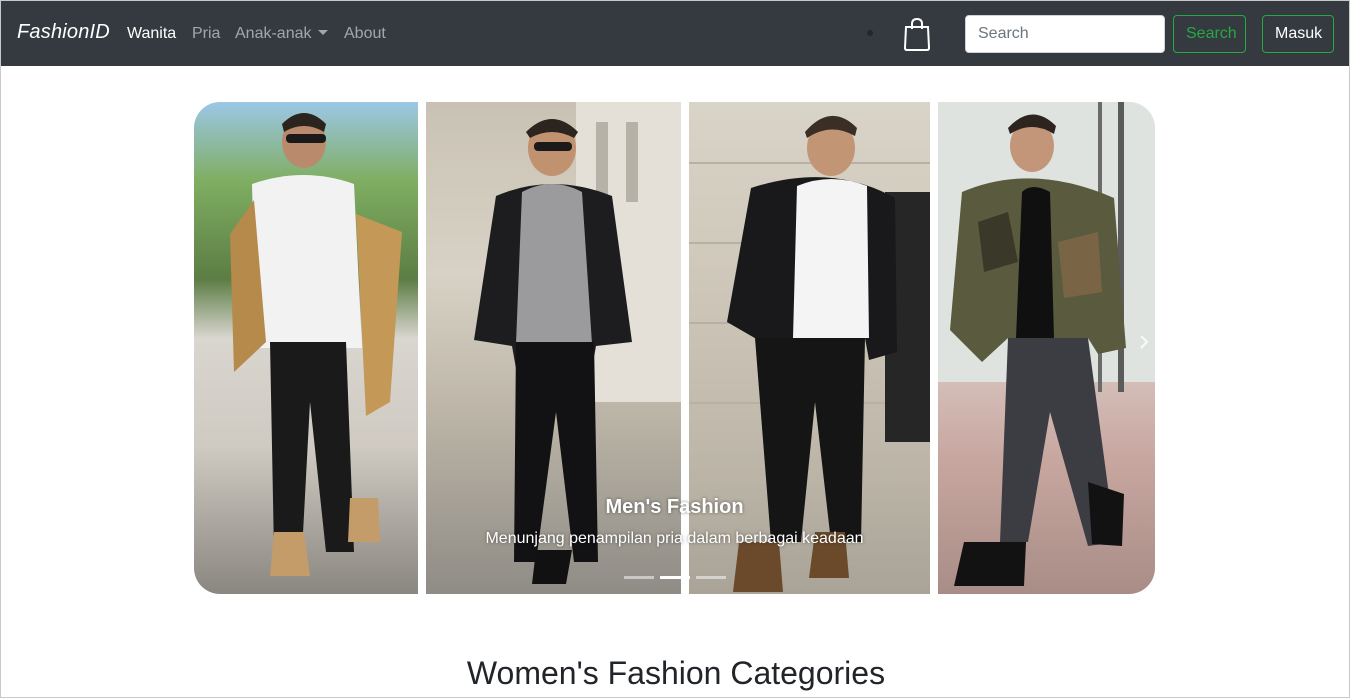 The height and width of the screenshot is (698, 1350). What do you see at coordinates (273, 33) in the screenshot?
I see `nav-dropdown-label: Anak-anak` at bounding box center [273, 33].